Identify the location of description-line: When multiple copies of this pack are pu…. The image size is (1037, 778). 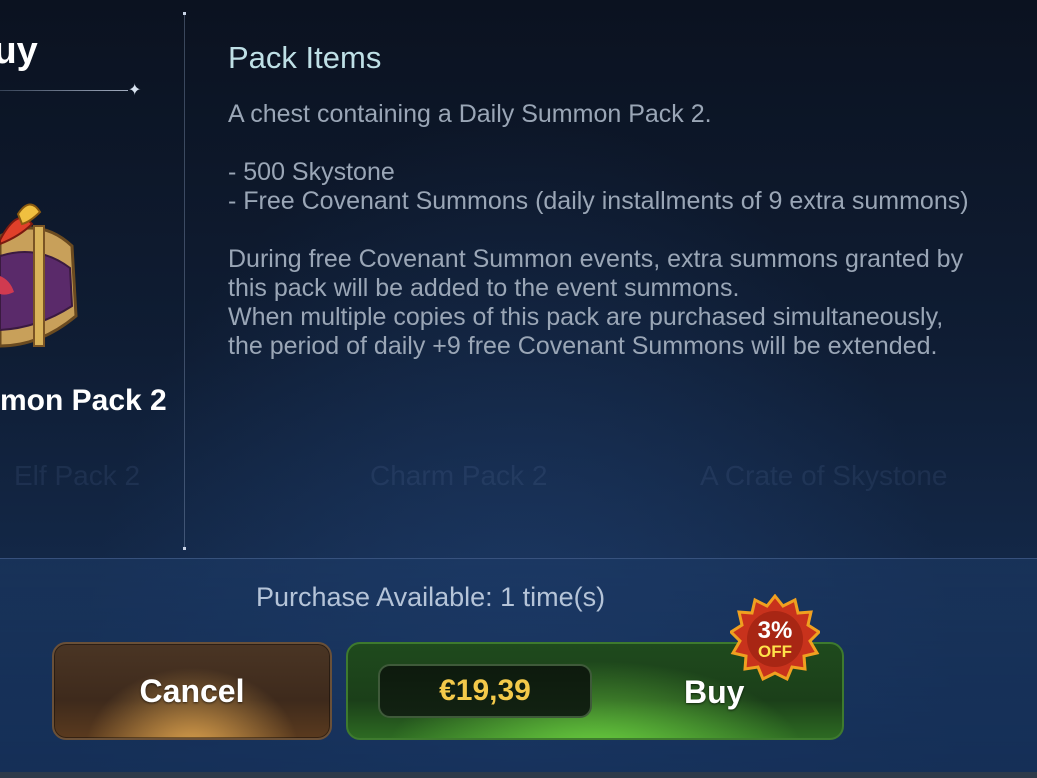
(586, 317).